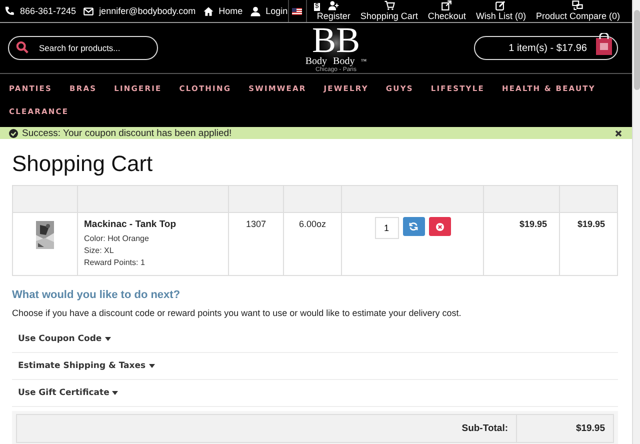 The height and width of the screenshot is (444, 640). Describe the element at coordinates (315, 366) in the screenshot. I see `panel-toggle: Estimate Shipping & Taxes` at that location.